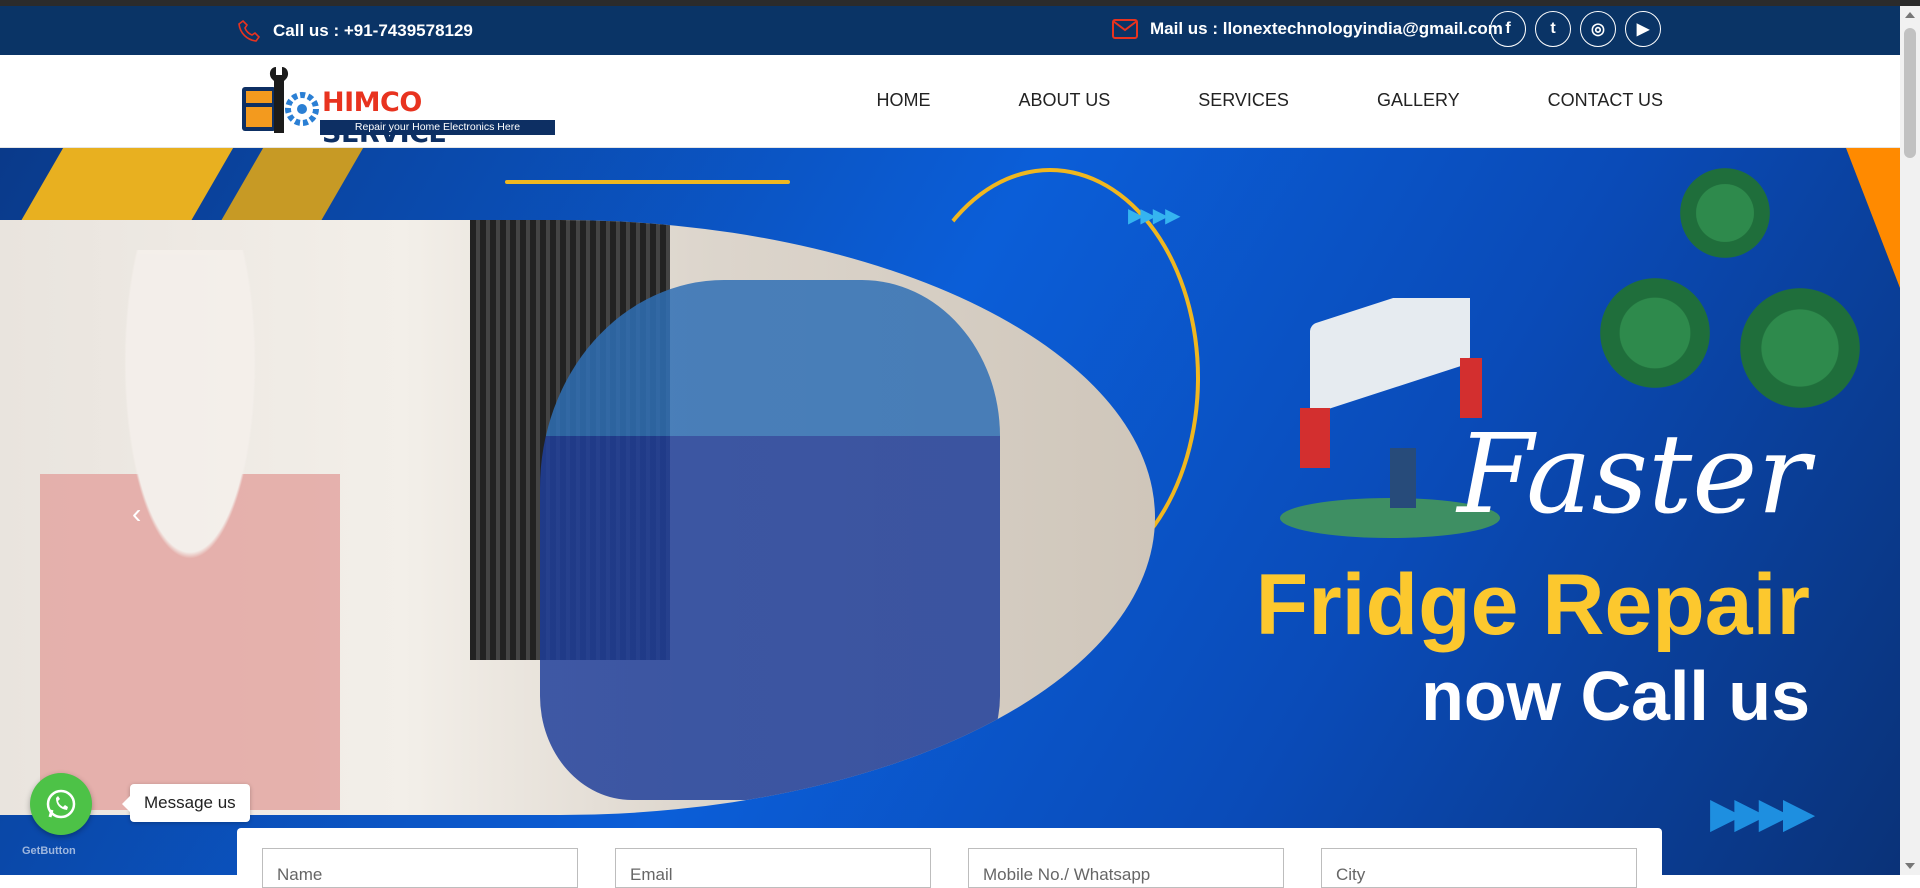 The height and width of the screenshot is (888, 1920). What do you see at coordinates (1605, 100) in the screenshot?
I see `nav-contact-us: CONTACT US` at bounding box center [1605, 100].